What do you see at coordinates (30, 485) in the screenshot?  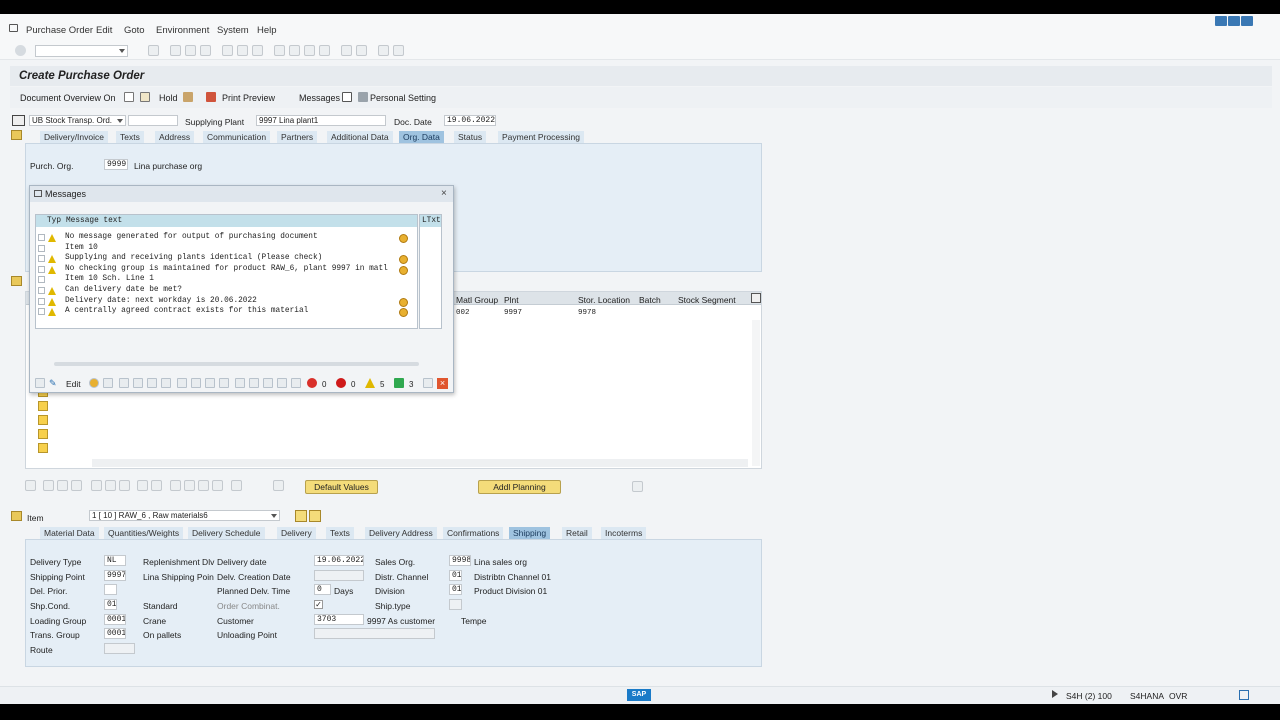 I see `details-icon` at bounding box center [30, 485].